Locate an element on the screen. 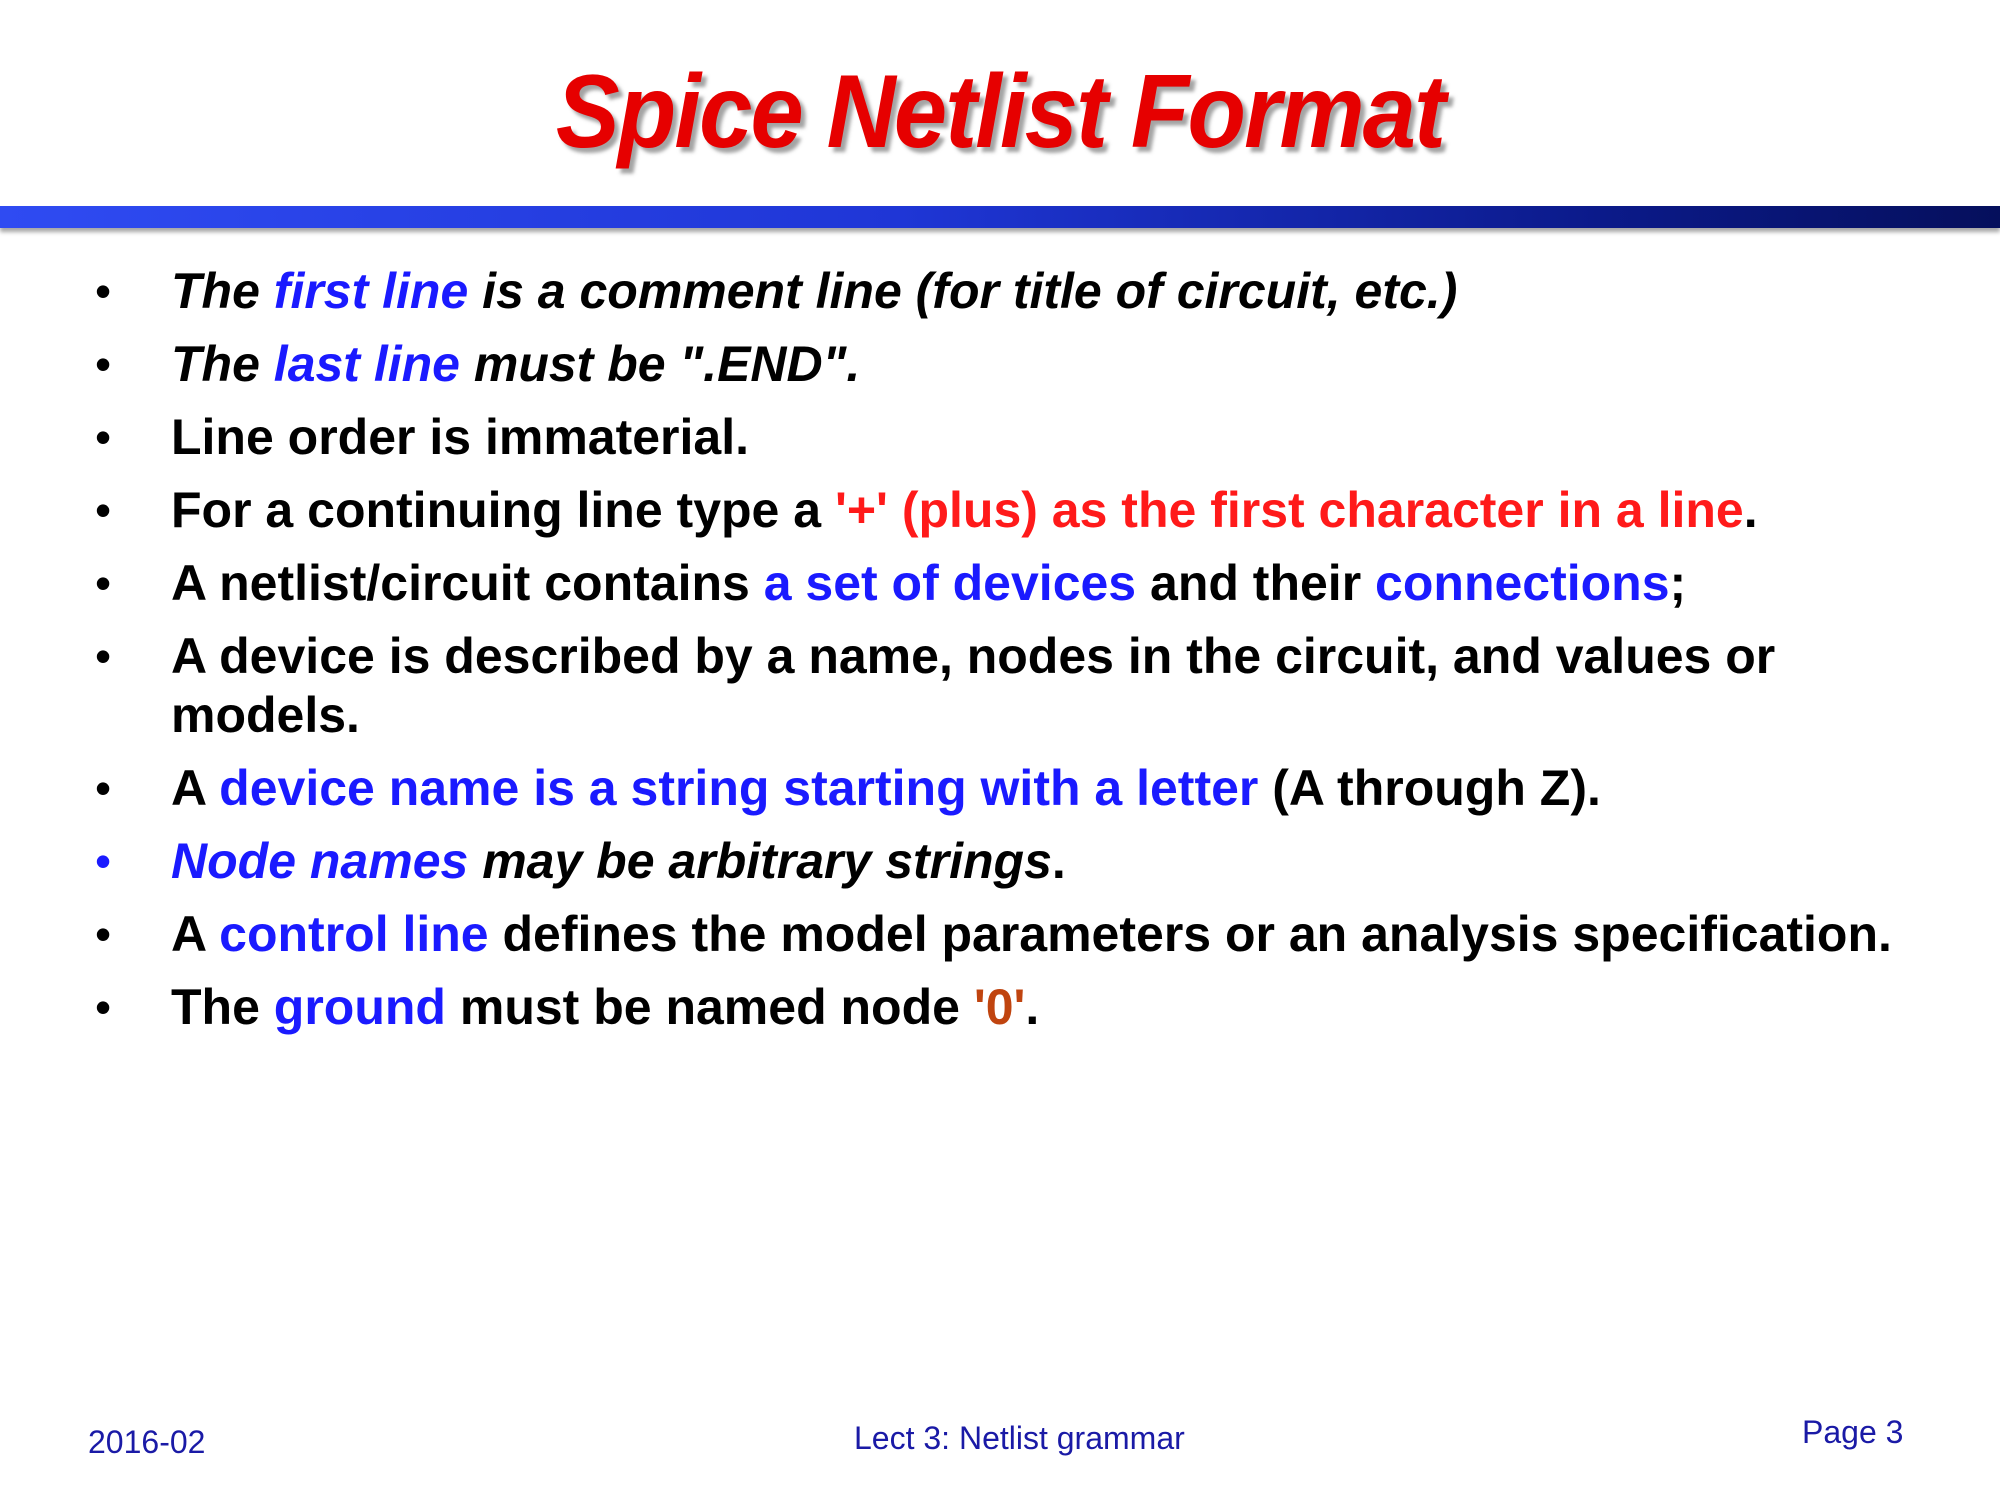 This screenshot has height=1500, width=2000. bullet-text-segment: control line is located at coordinates (354, 934).